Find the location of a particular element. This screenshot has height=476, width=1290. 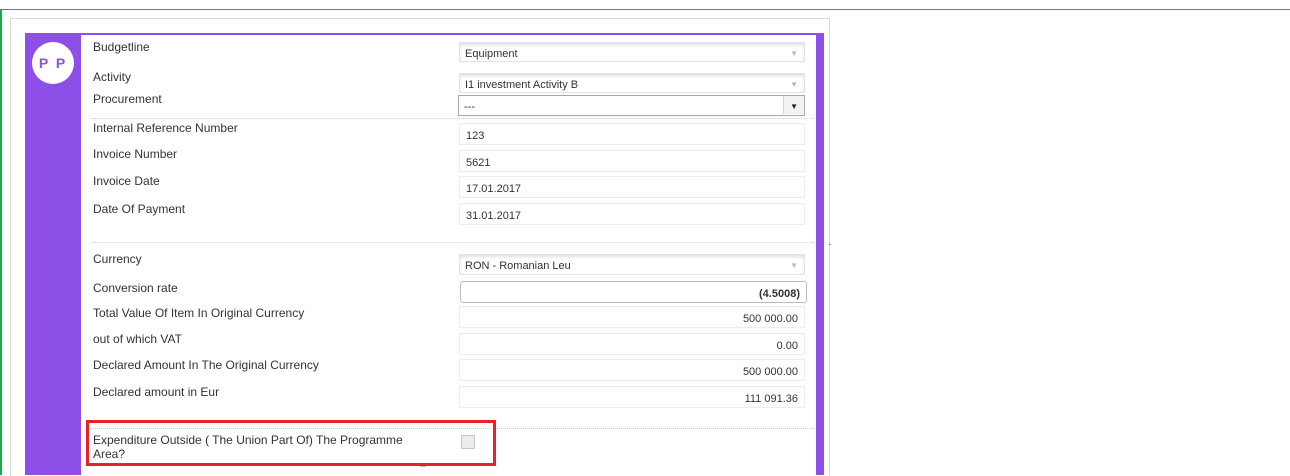

invoice-date-field: 17.01.2017 is located at coordinates (632, 187).